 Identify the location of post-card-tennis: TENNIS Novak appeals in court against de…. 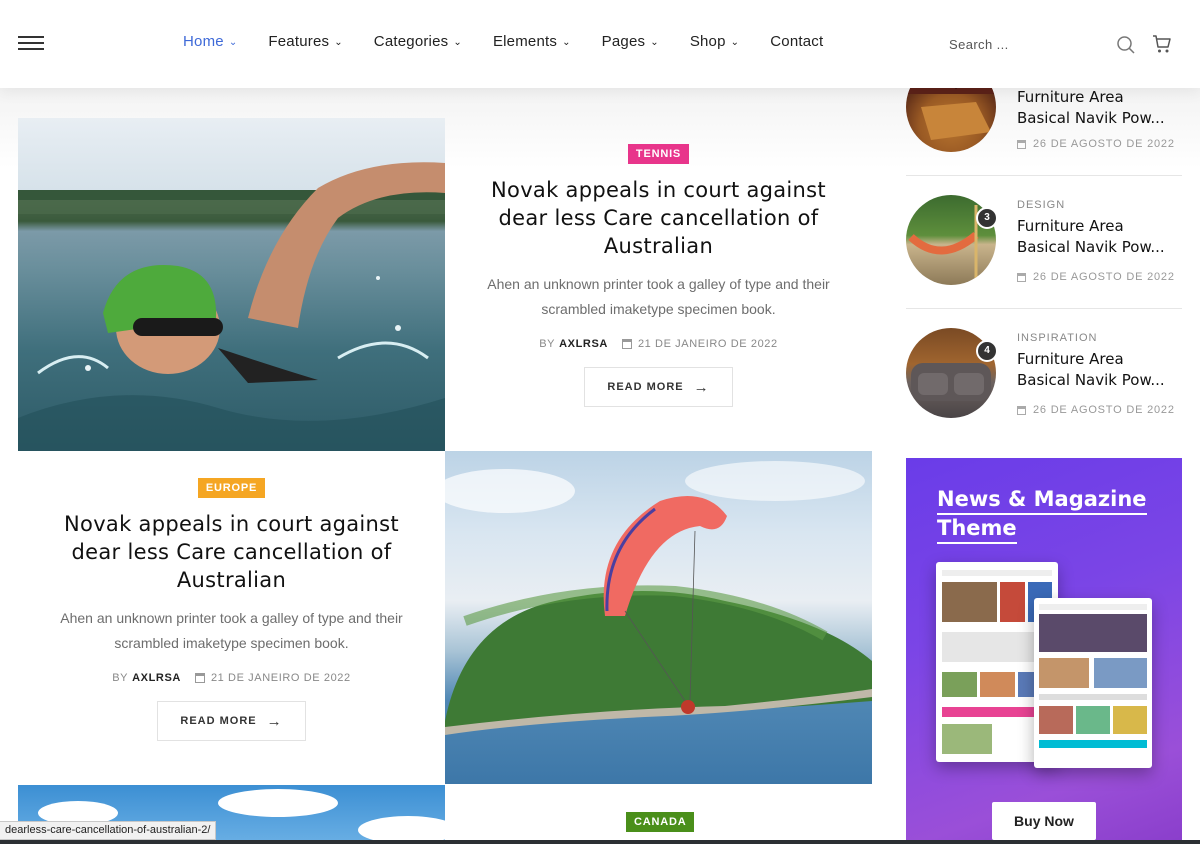
(658, 275).